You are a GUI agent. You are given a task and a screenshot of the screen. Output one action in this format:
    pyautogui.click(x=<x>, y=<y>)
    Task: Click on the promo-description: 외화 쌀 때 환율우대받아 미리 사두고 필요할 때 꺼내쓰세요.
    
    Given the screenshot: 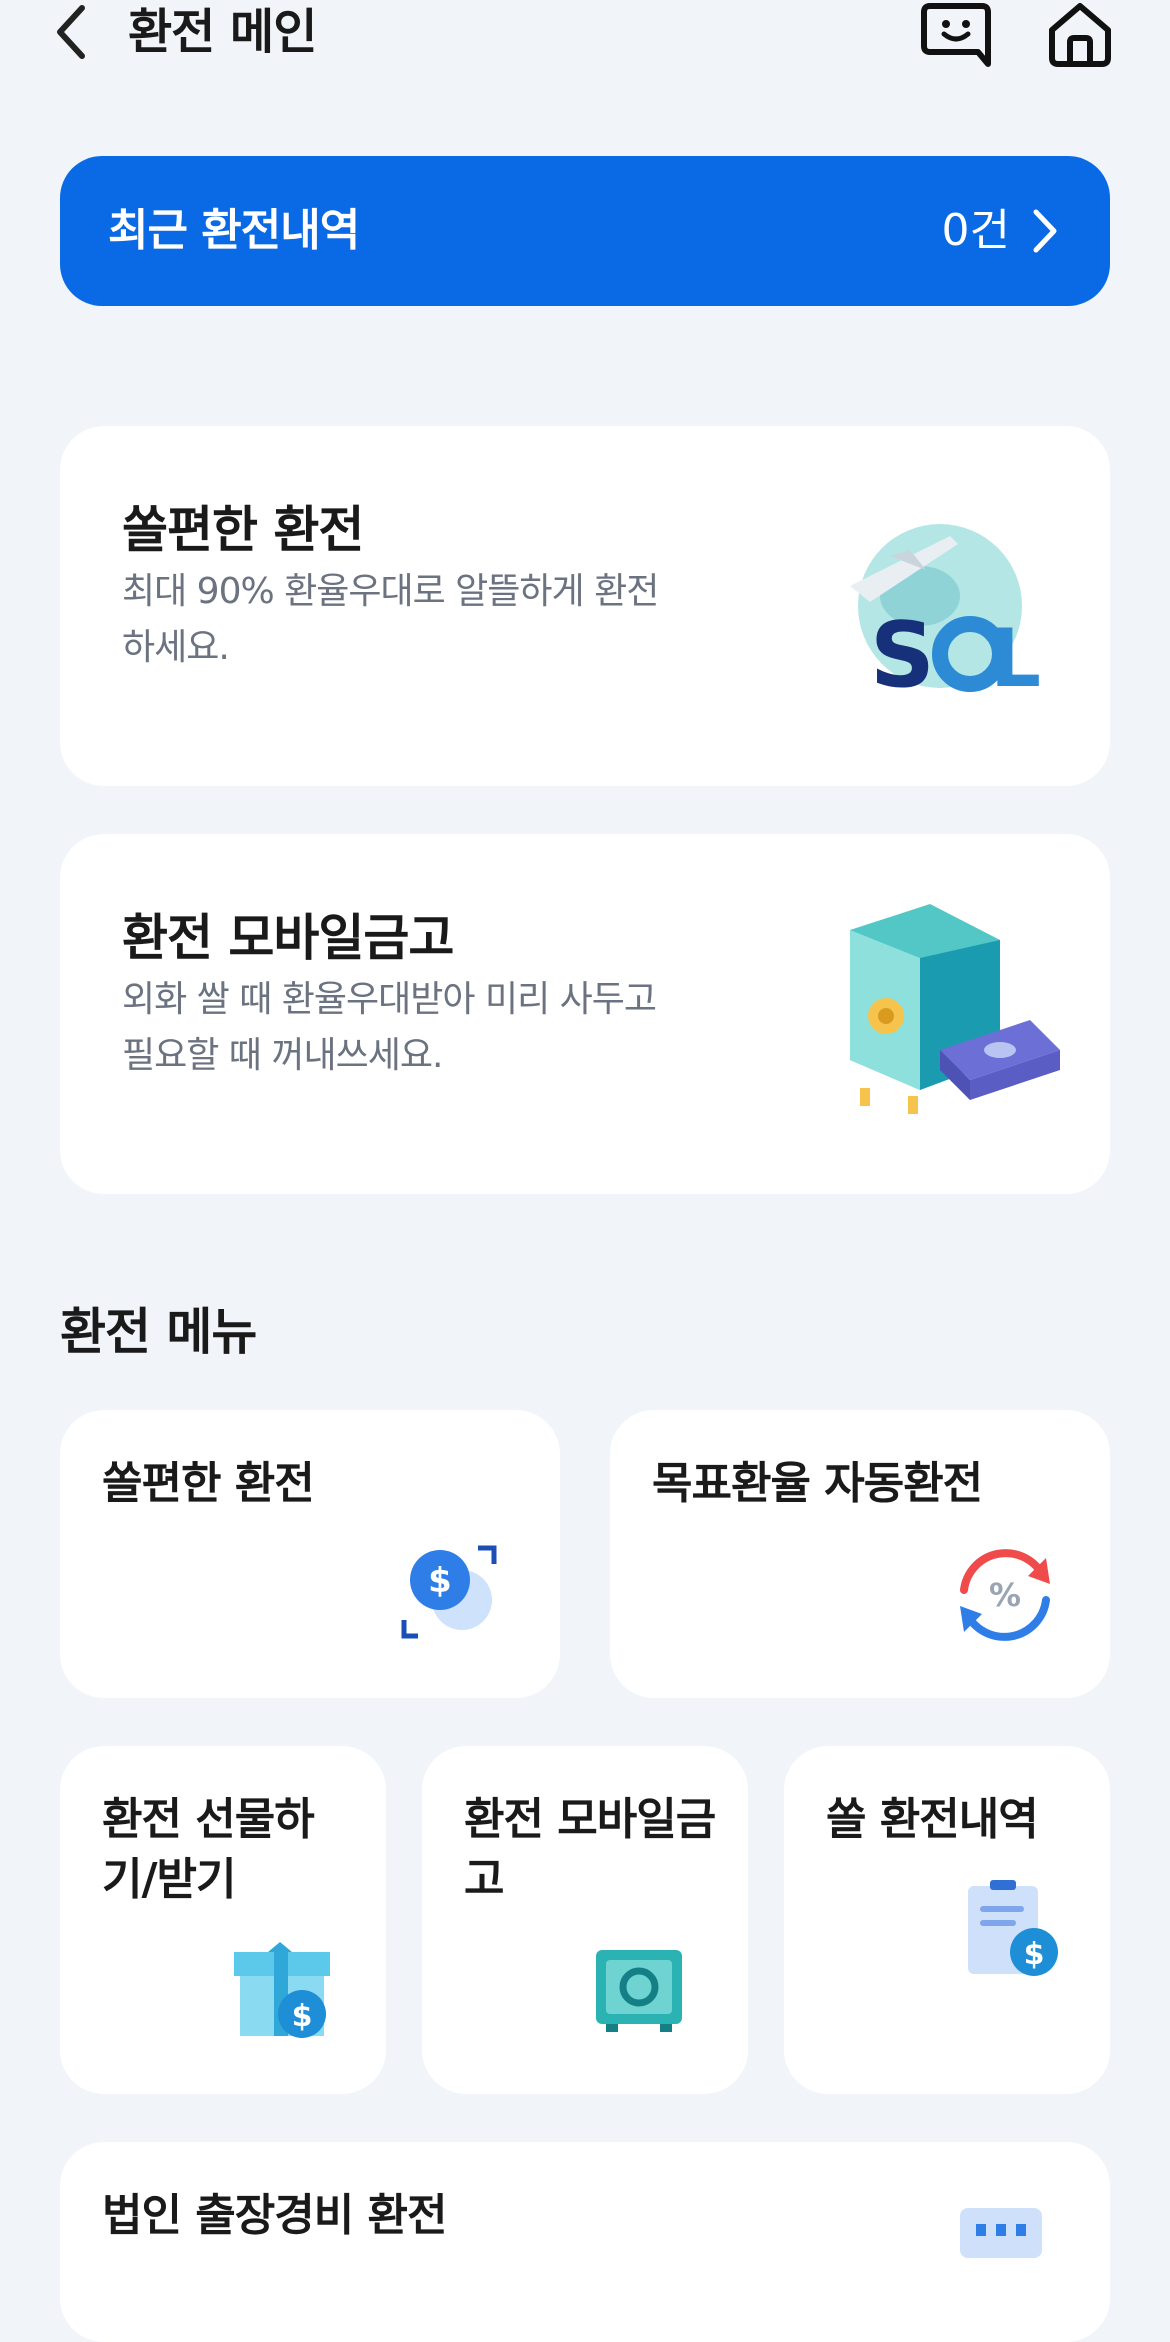 What is the action you would take?
    pyautogui.click(x=389, y=1027)
    